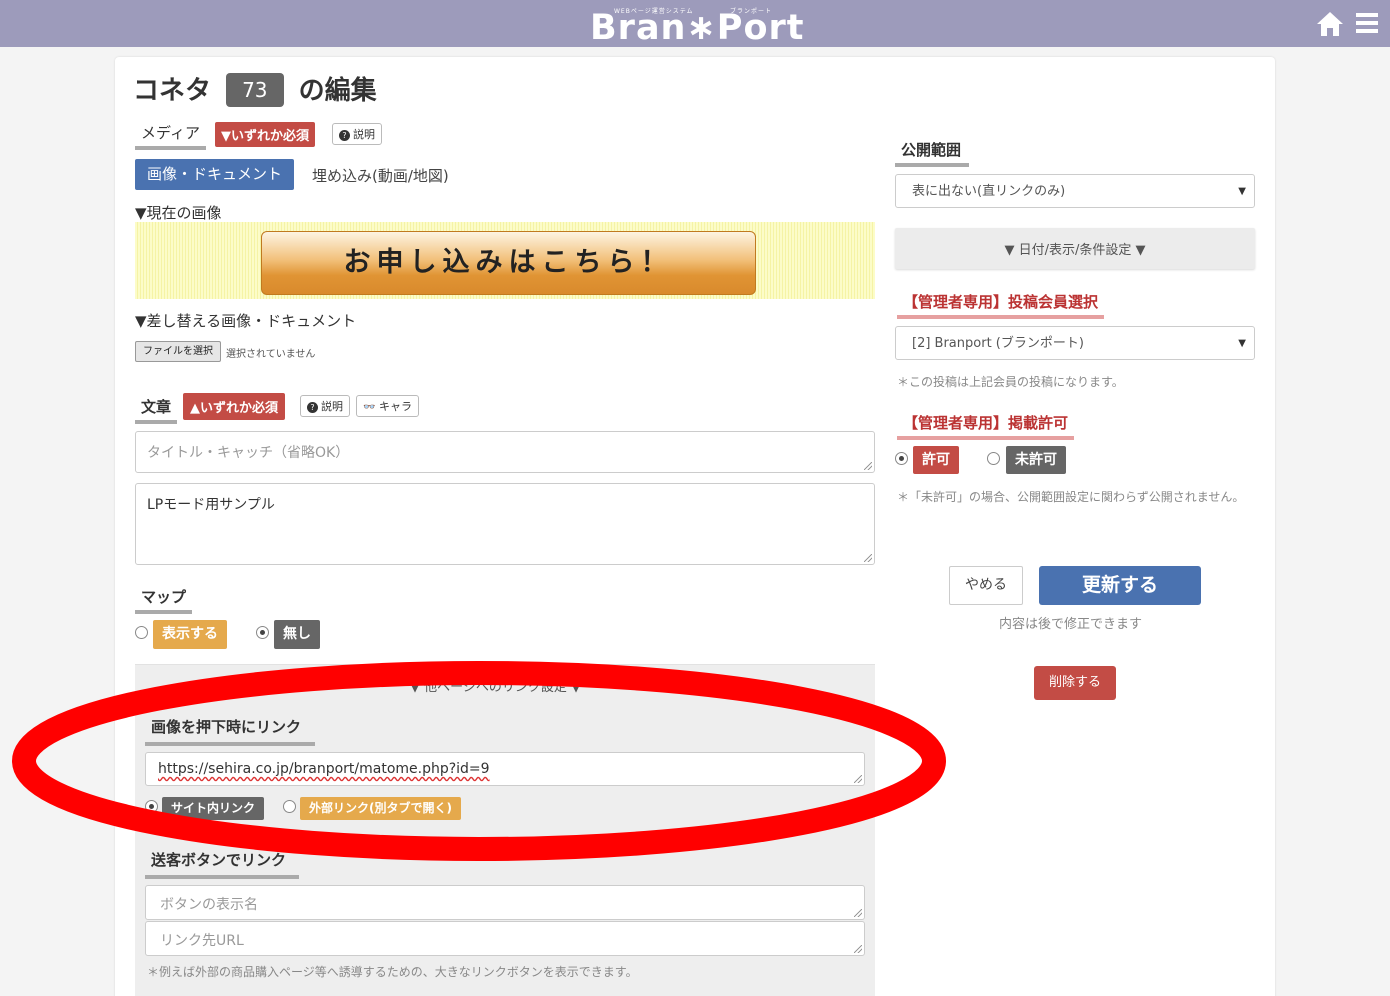 This screenshot has height=996, width=1390. Describe the element at coordinates (1001, 305) in the screenshot. I see `member-select-label: 【管理者専用】投稿会員選択` at that location.